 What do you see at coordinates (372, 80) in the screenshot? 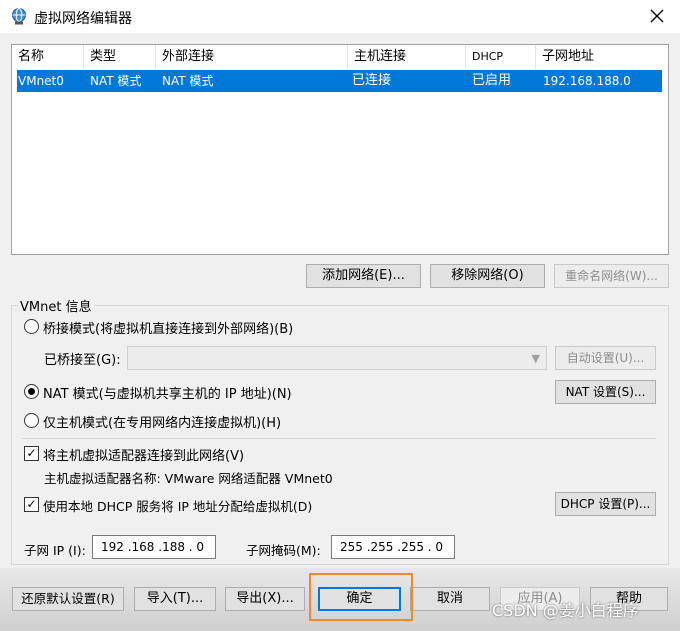
I see `cell-host: 已连接` at bounding box center [372, 80].